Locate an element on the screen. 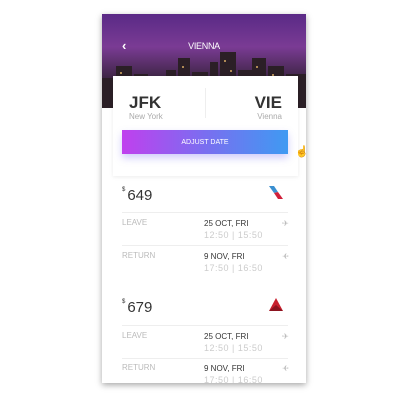  page-title: VIENNA is located at coordinates (204, 46).